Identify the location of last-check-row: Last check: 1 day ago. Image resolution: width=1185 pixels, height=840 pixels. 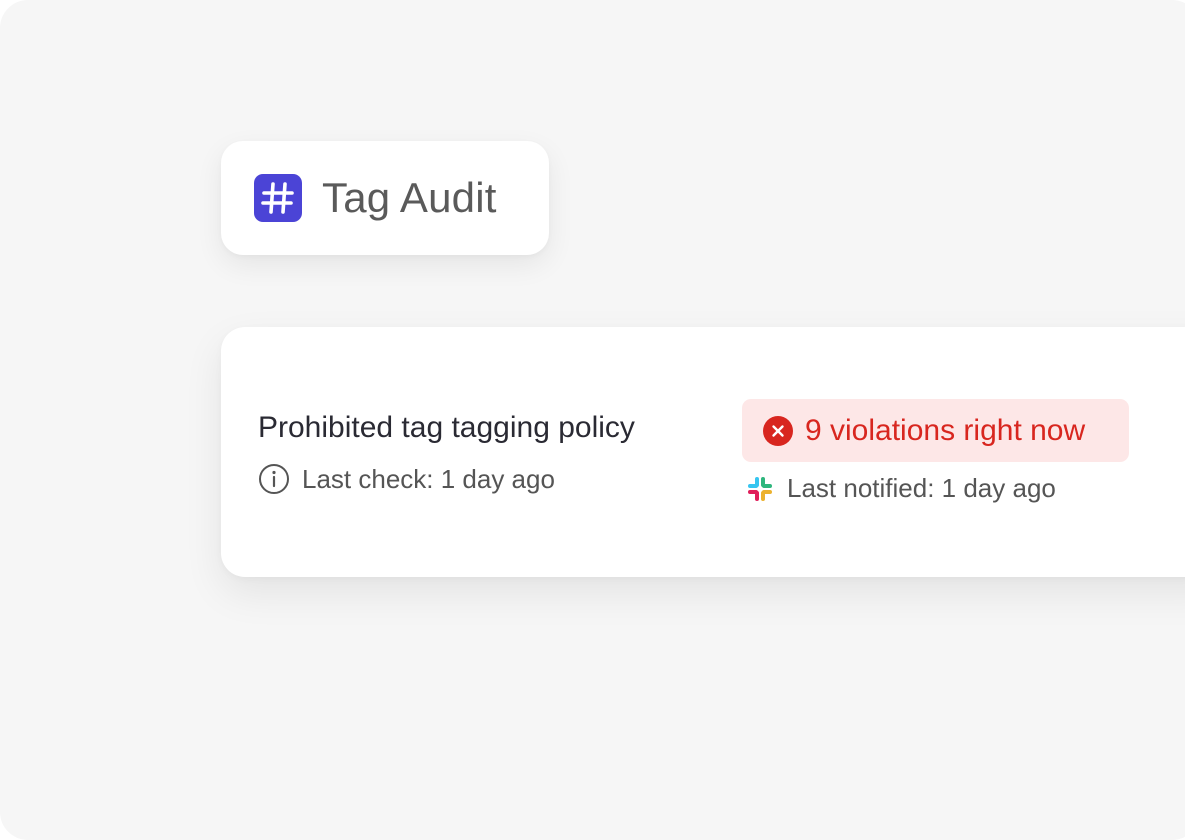
(406, 479).